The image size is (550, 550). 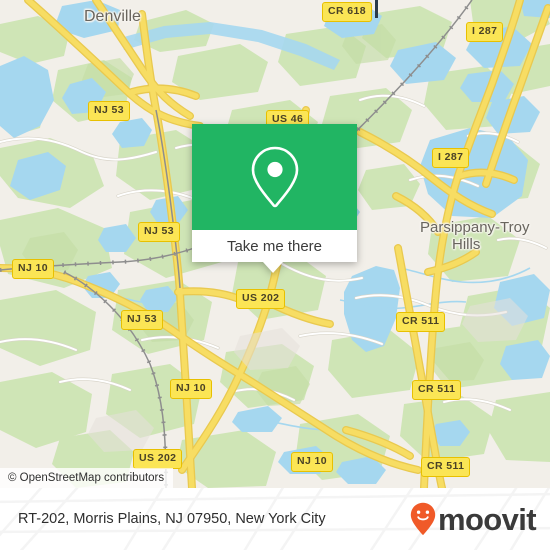 I want to click on road-shield-i-287-north: I 287, so click(x=485, y=32).